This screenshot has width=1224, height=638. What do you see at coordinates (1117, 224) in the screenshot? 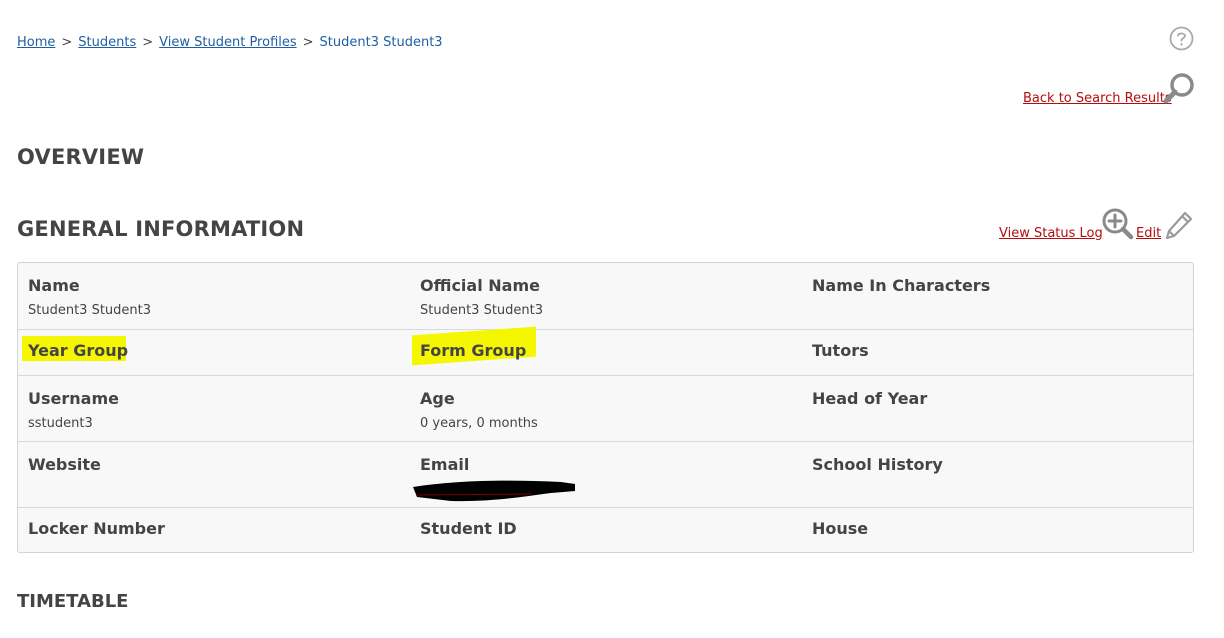
I see `zoom-in-icon` at bounding box center [1117, 224].